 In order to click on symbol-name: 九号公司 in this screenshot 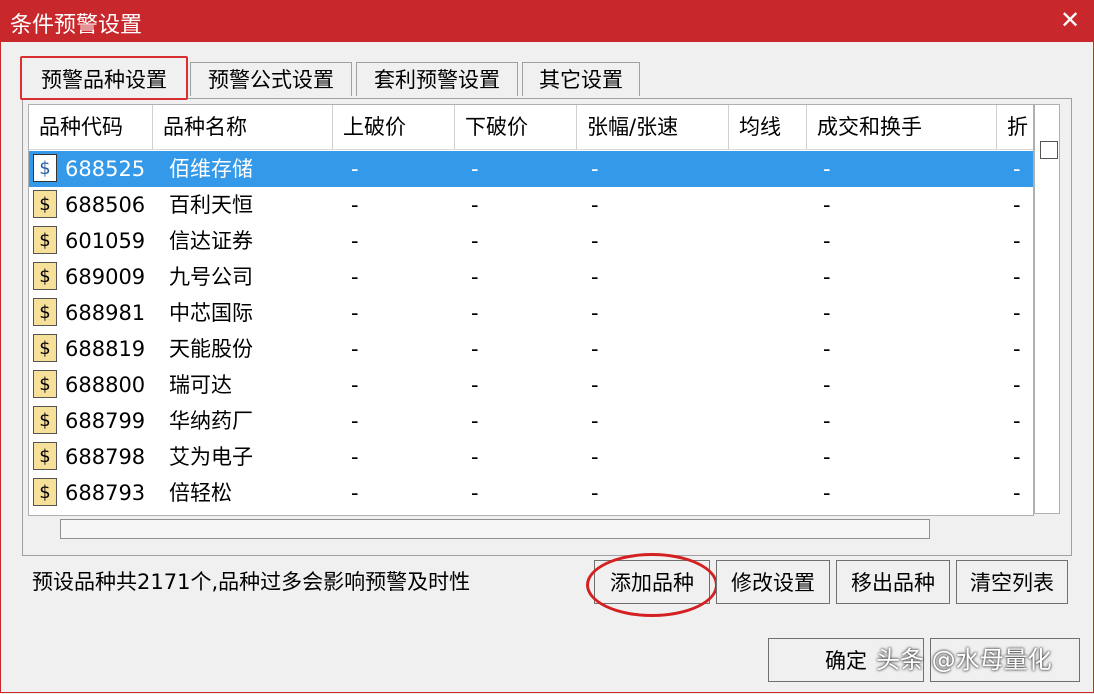, I will do `click(211, 277)`.